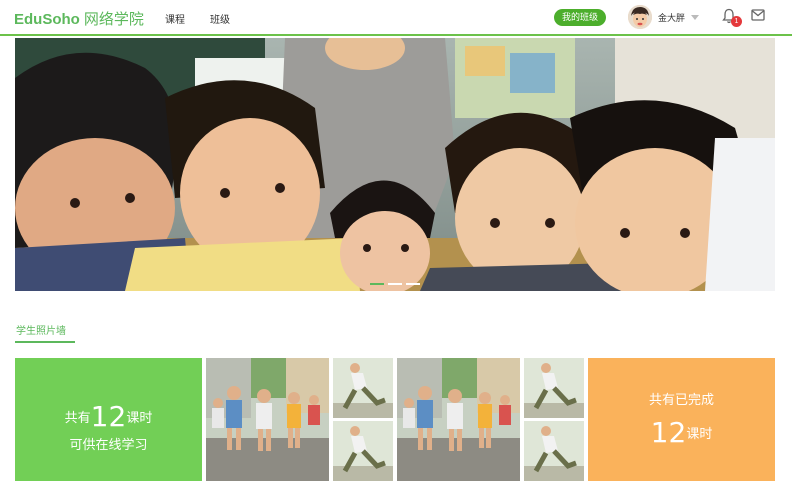 This screenshot has height=483, width=792. What do you see at coordinates (671, 17) in the screenshot?
I see `user-name: 金大胖` at bounding box center [671, 17].